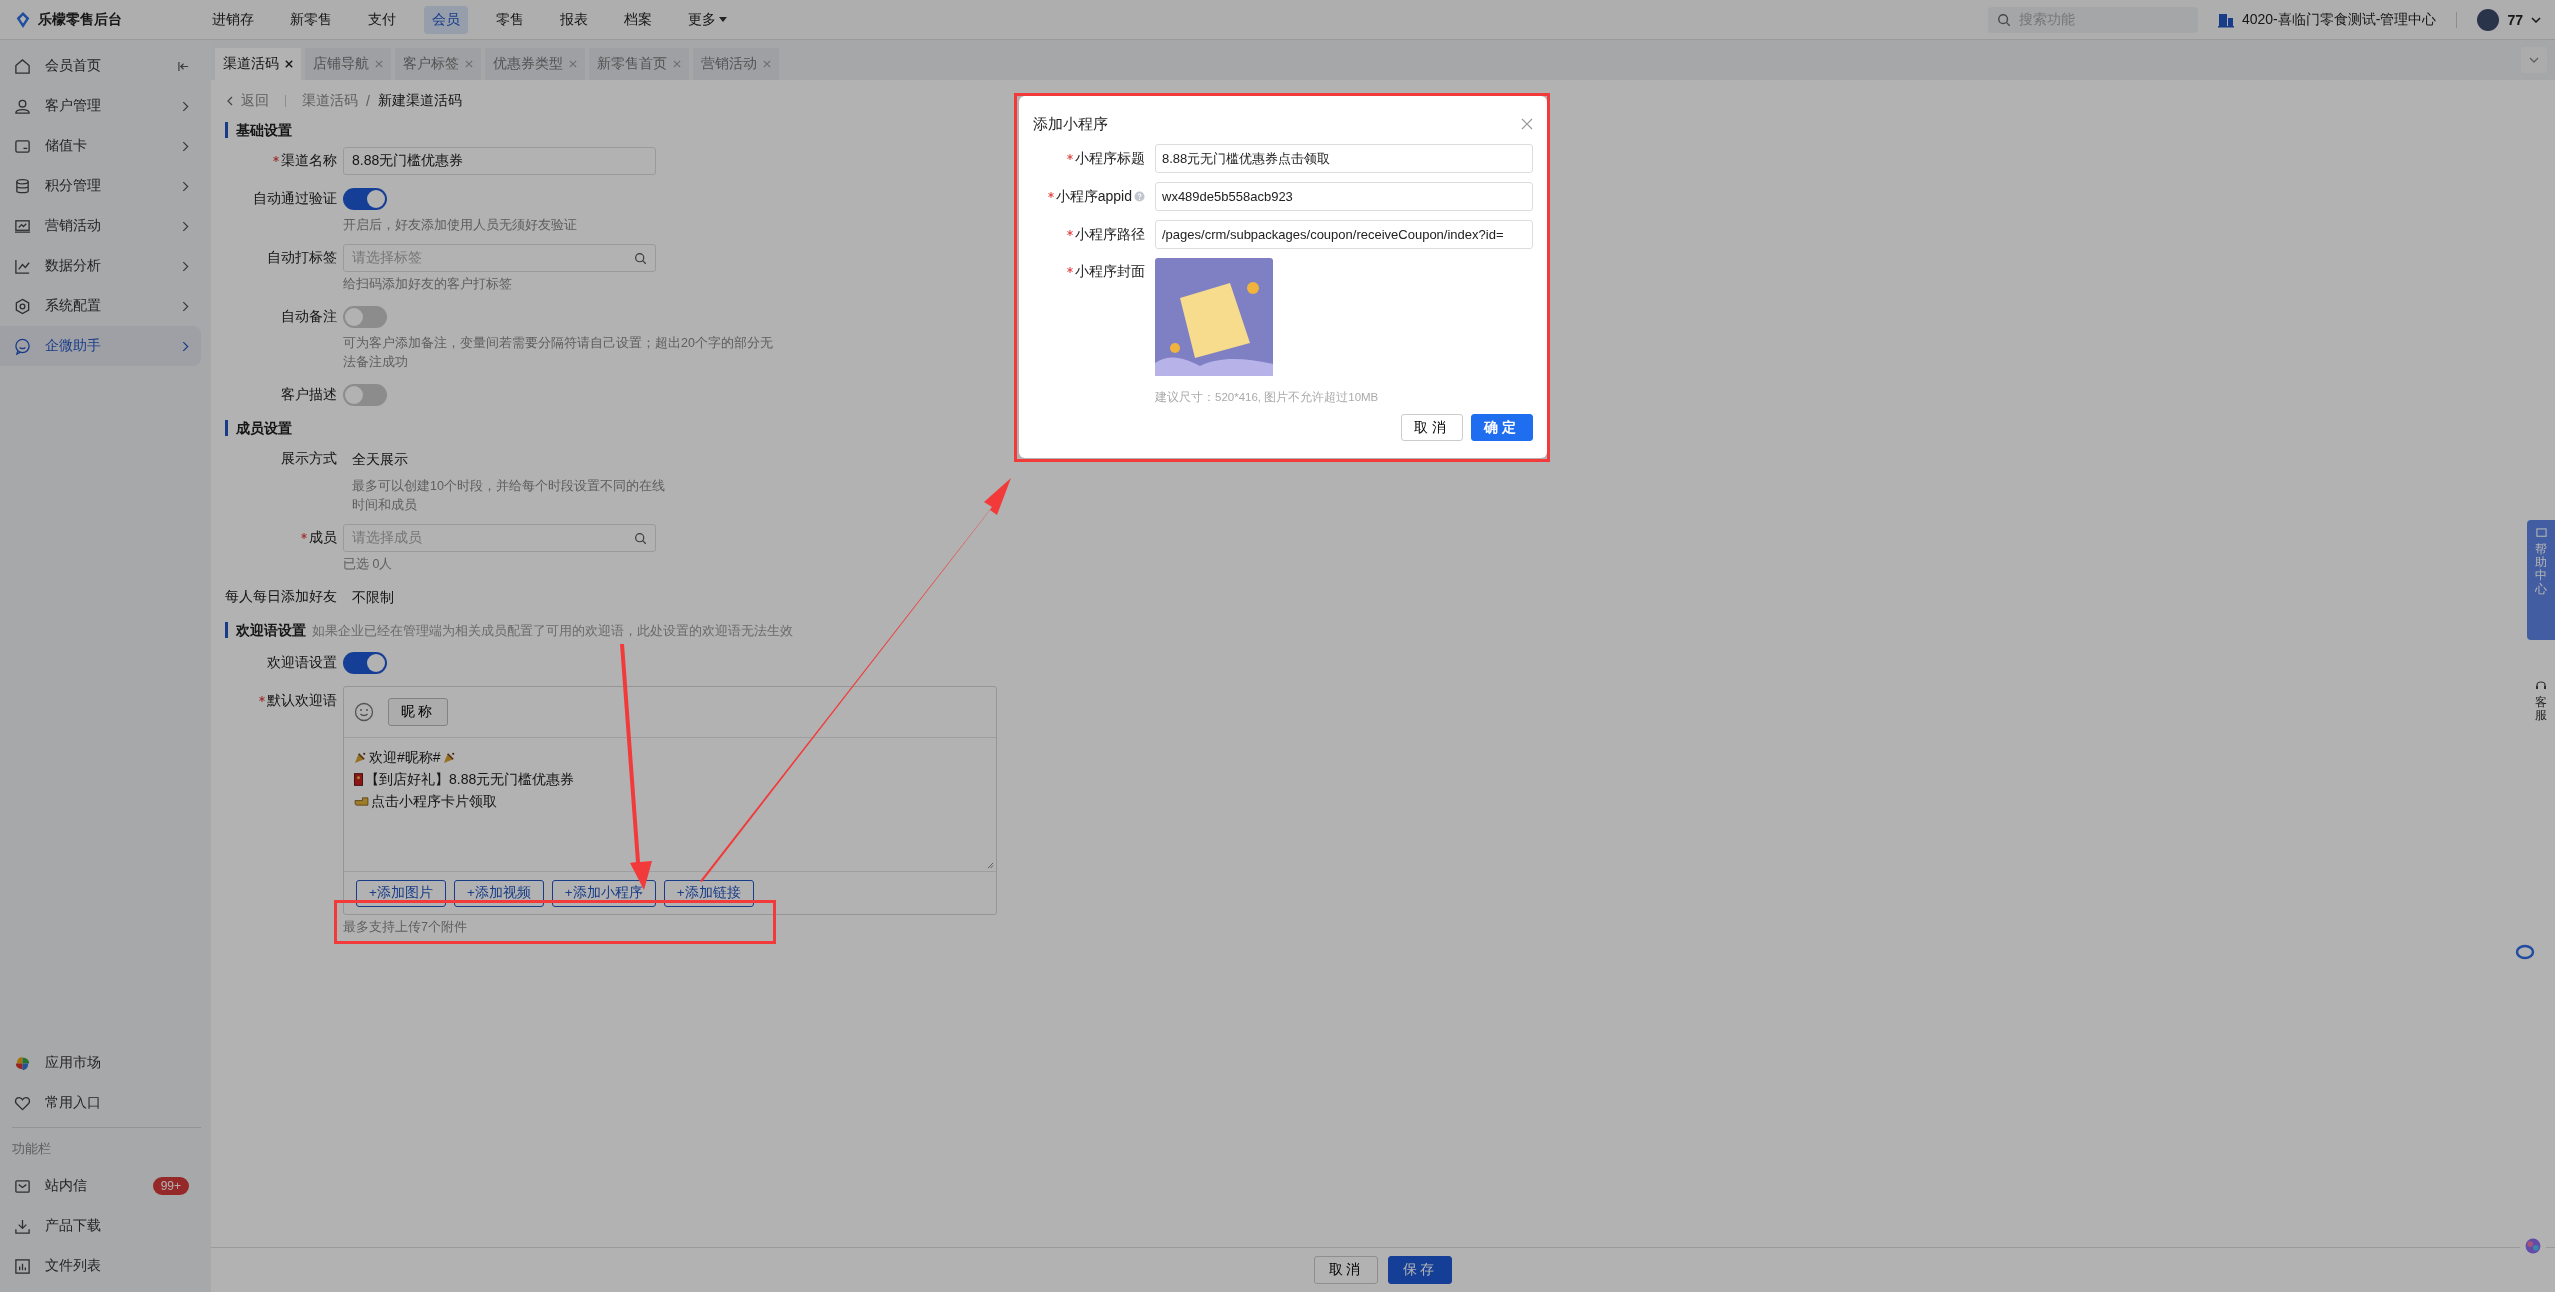 The image size is (2555, 1292). Describe the element at coordinates (100, 1063) in the screenshot. I see `sidebar-item: 应用市场` at that location.